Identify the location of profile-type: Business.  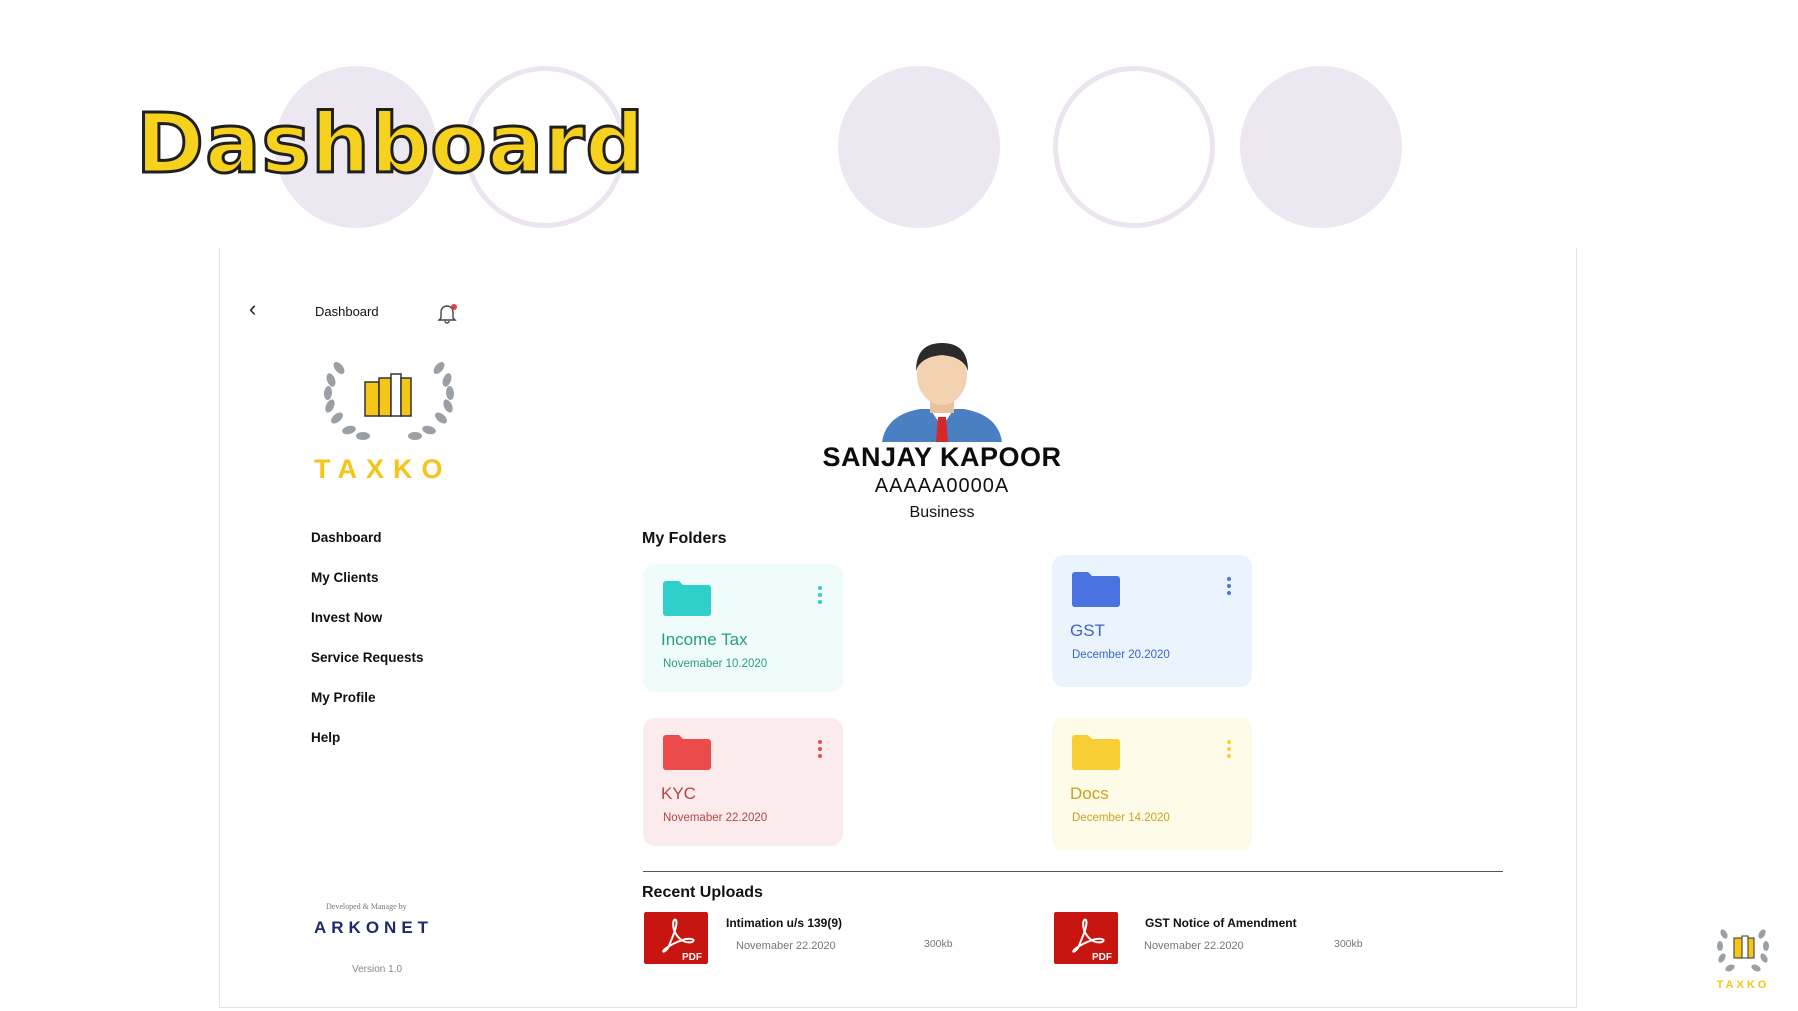
(942, 512).